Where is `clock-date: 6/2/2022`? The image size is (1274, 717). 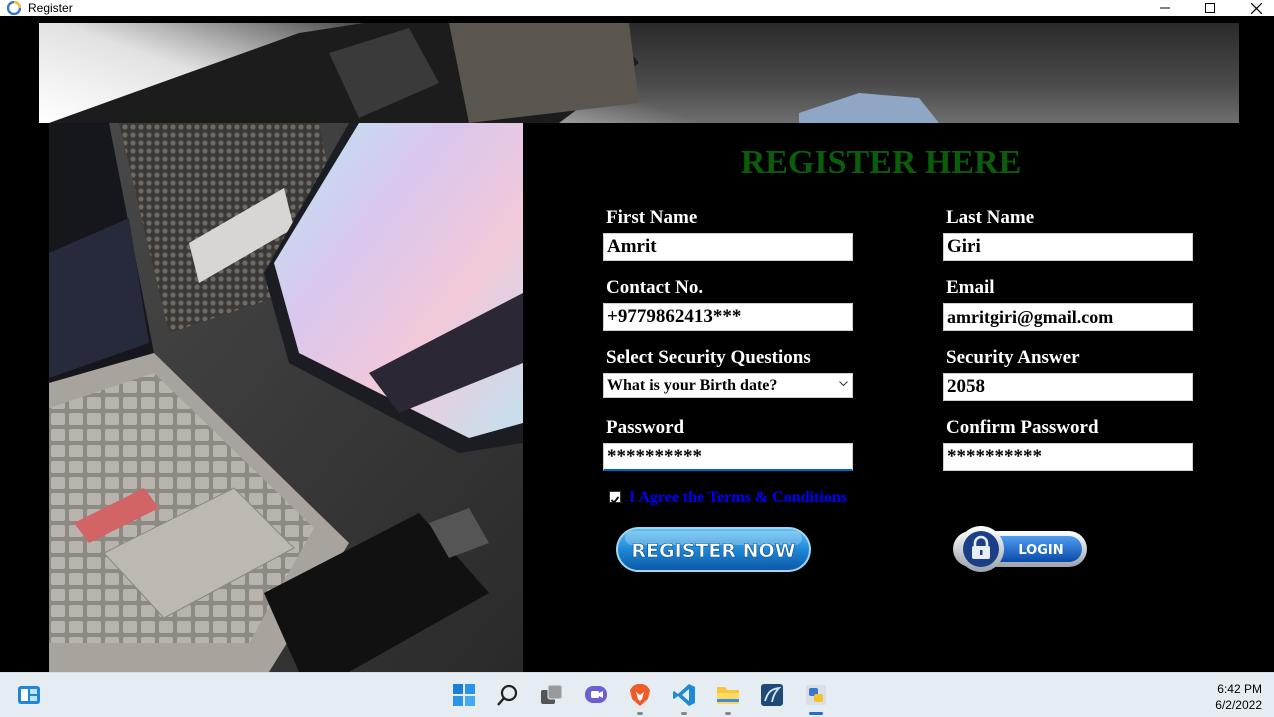
clock-date: 6/2/2022 is located at coordinates (1238, 705).